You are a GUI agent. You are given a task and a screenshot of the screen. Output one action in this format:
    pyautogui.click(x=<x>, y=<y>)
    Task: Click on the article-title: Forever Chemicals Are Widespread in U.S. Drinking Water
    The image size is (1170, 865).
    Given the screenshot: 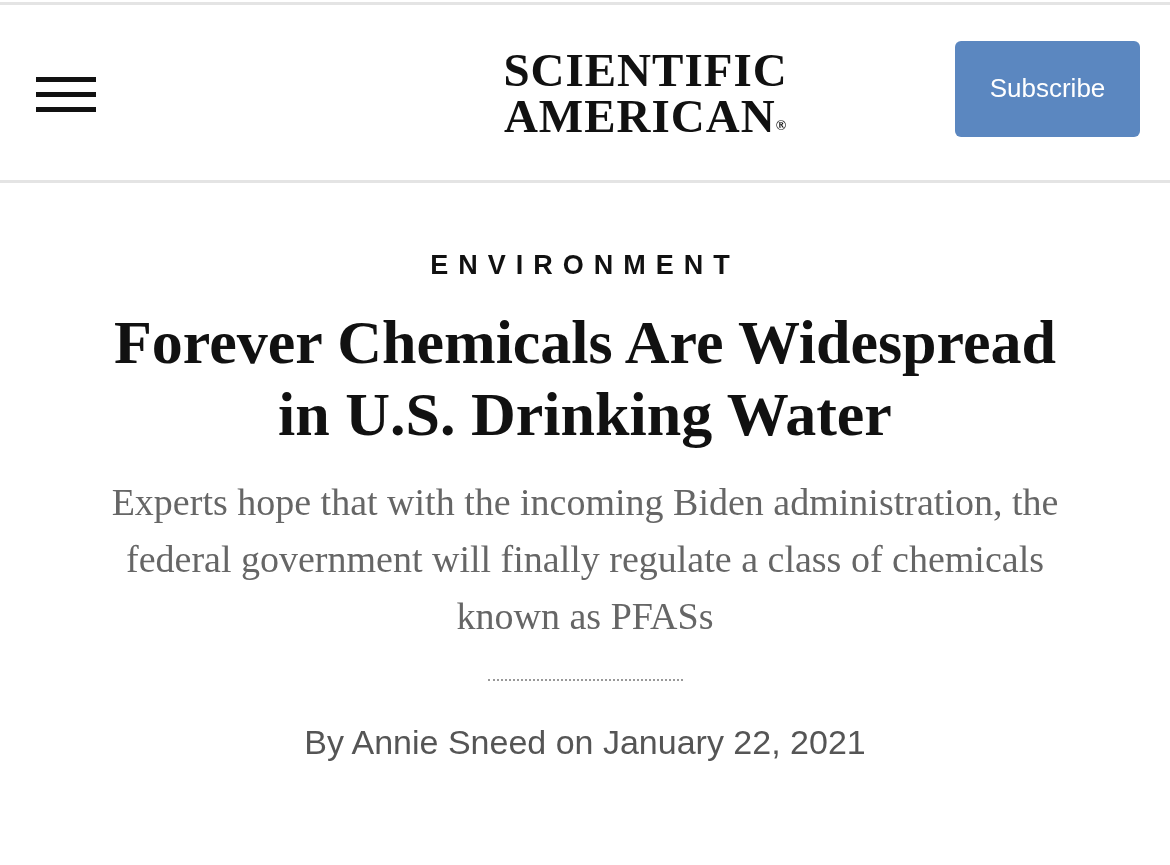 What is the action you would take?
    pyautogui.click(x=585, y=378)
    